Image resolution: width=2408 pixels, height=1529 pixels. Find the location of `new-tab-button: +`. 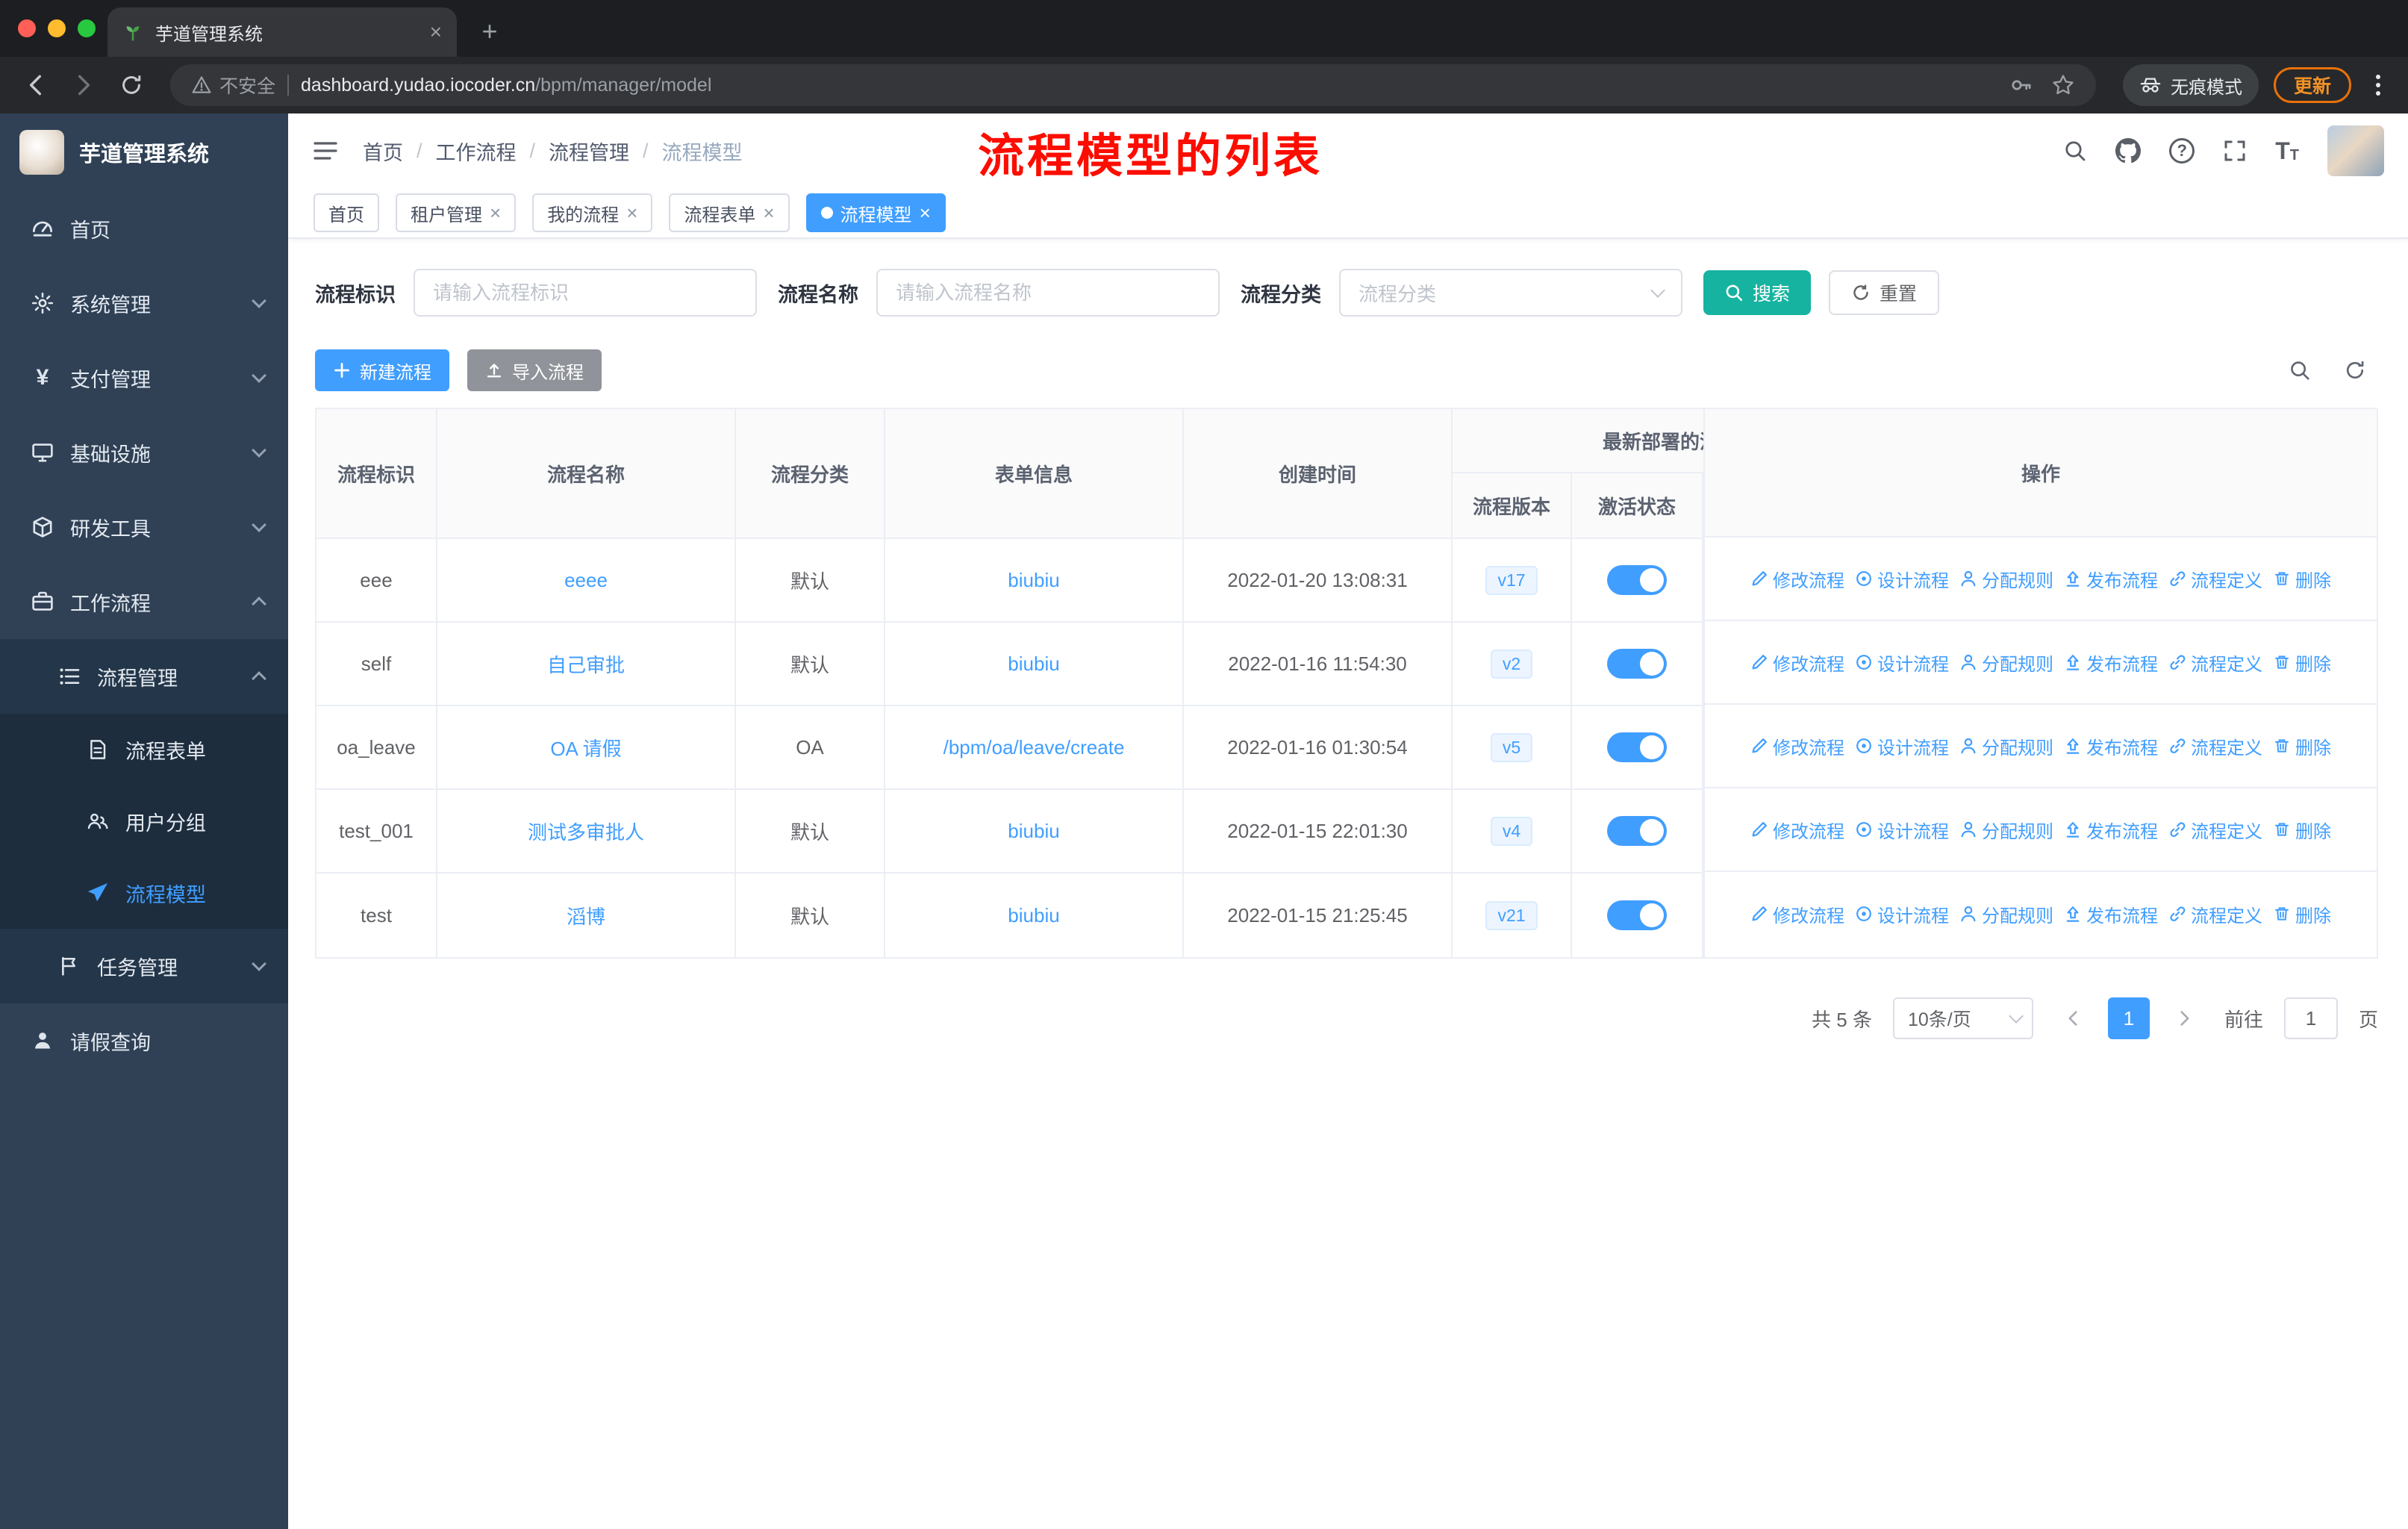

new-tab-button: + is located at coordinates (490, 31).